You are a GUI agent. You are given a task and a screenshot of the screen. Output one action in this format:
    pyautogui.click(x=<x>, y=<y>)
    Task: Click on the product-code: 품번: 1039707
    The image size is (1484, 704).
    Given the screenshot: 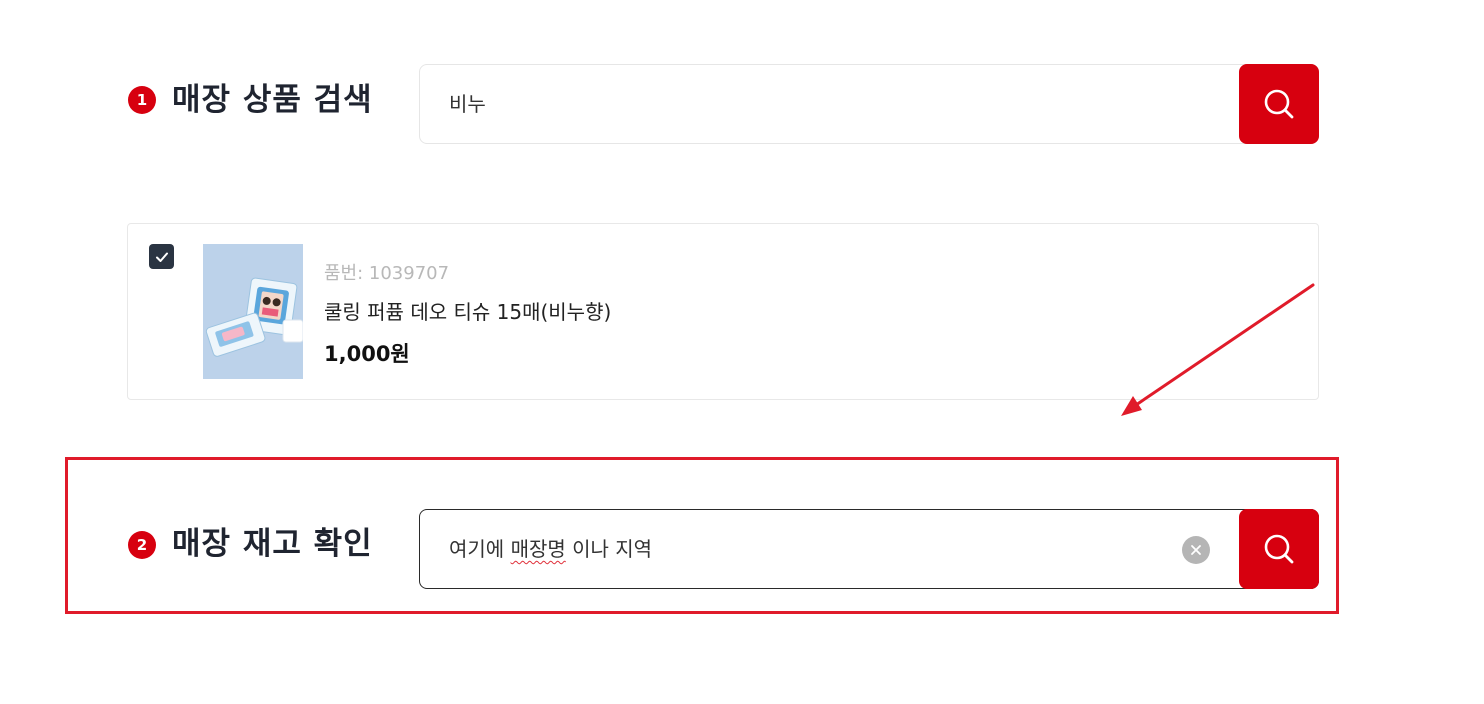 What is the action you would take?
    pyautogui.click(x=387, y=273)
    